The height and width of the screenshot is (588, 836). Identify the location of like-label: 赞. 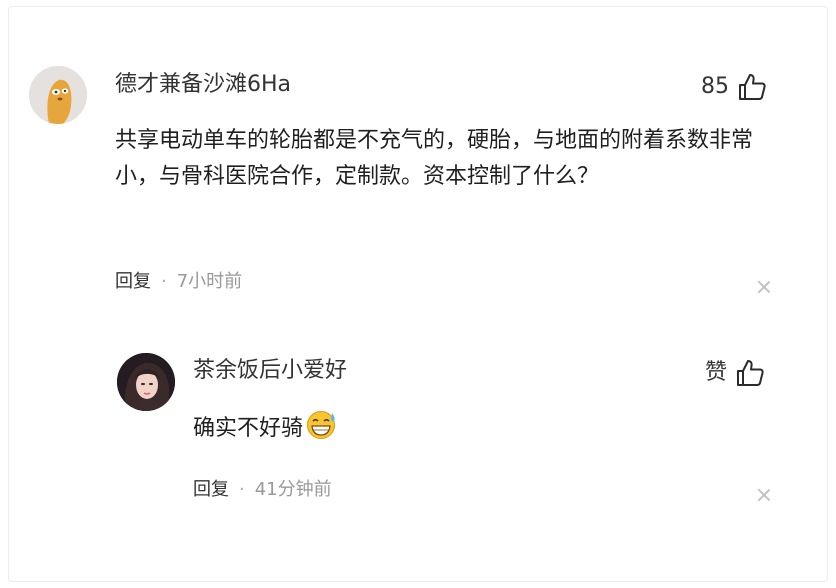
(716, 372).